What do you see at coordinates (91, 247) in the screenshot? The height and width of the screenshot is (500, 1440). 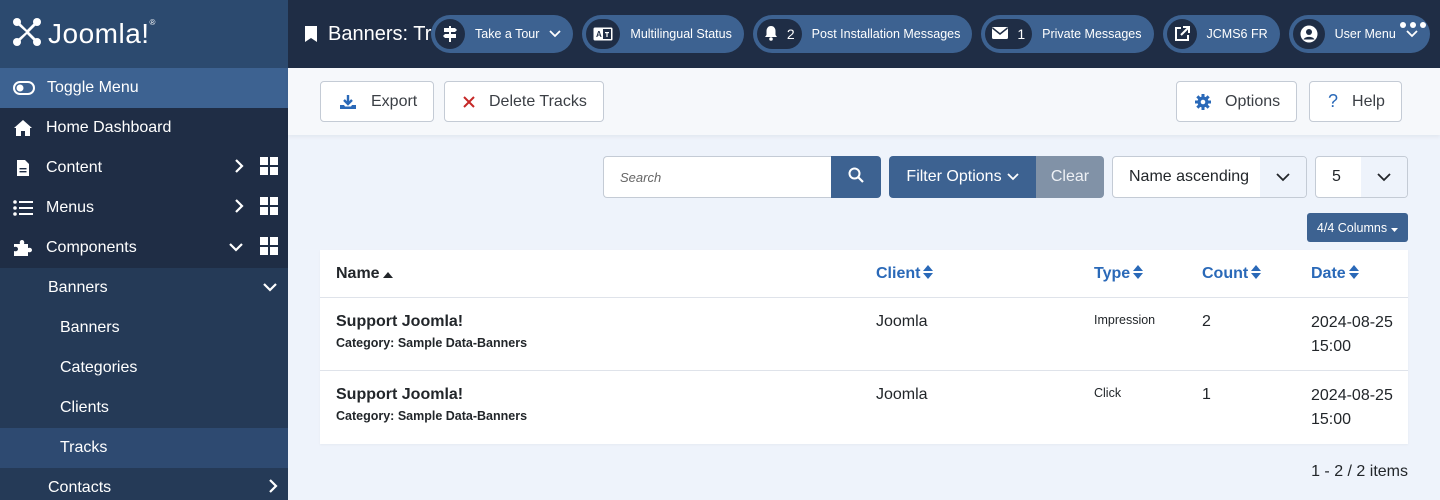 I see `sidebar-item-label: Components` at bounding box center [91, 247].